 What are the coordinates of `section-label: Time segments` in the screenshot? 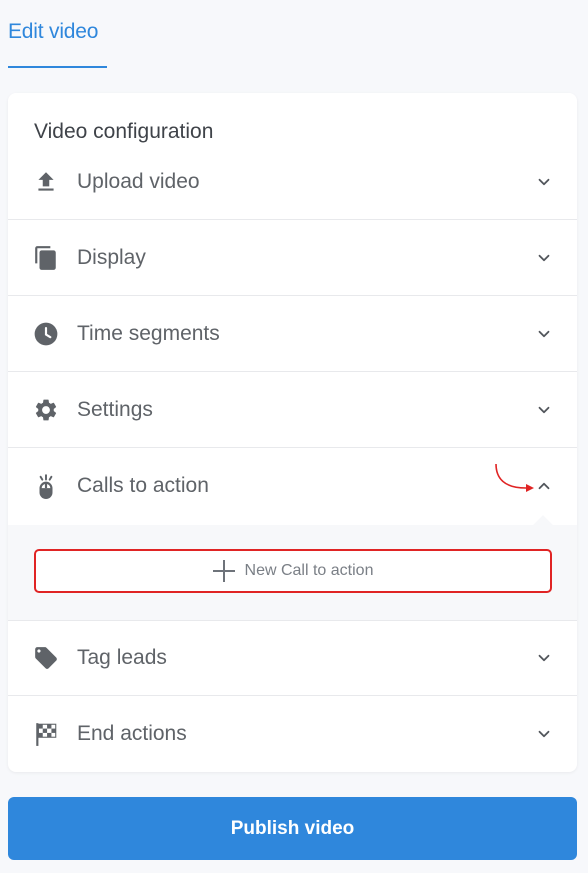 It's located at (148, 333).